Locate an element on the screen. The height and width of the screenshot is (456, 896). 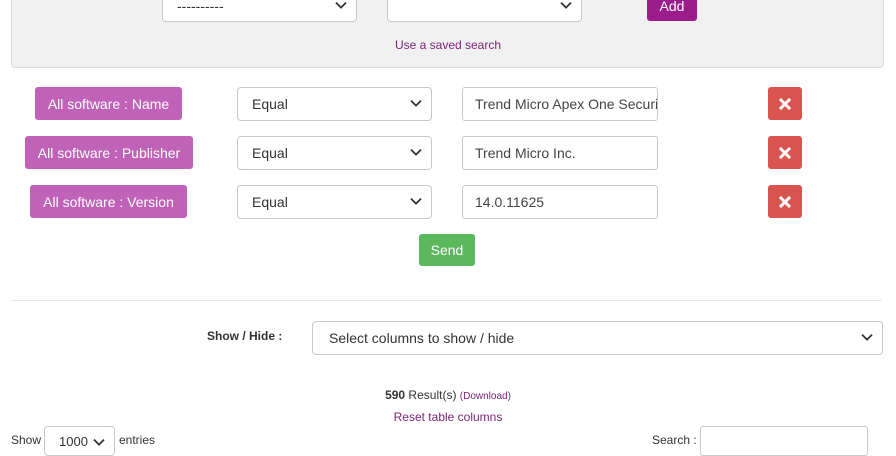
criteria-field-label: All software : Version is located at coordinates (108, 201).